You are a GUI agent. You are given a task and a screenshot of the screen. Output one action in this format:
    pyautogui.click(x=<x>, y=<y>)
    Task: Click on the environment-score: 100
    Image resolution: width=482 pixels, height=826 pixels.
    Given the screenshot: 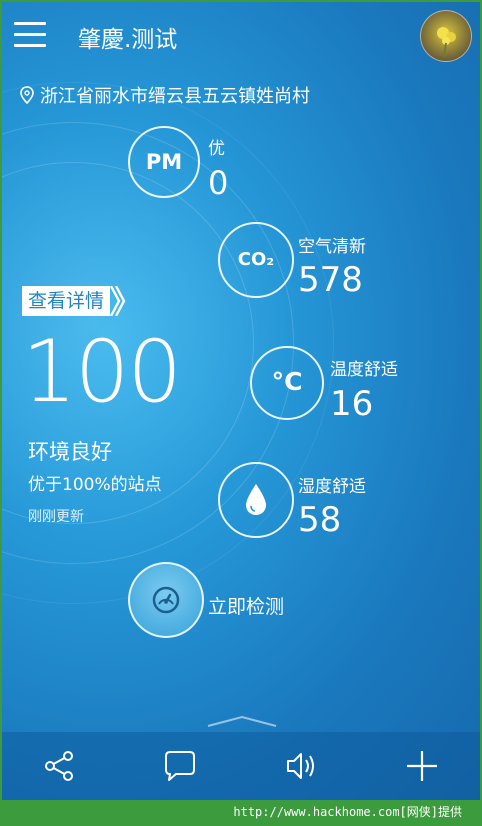 What is the action you would take?
    pyautogui.click(x=102, y=372)
    